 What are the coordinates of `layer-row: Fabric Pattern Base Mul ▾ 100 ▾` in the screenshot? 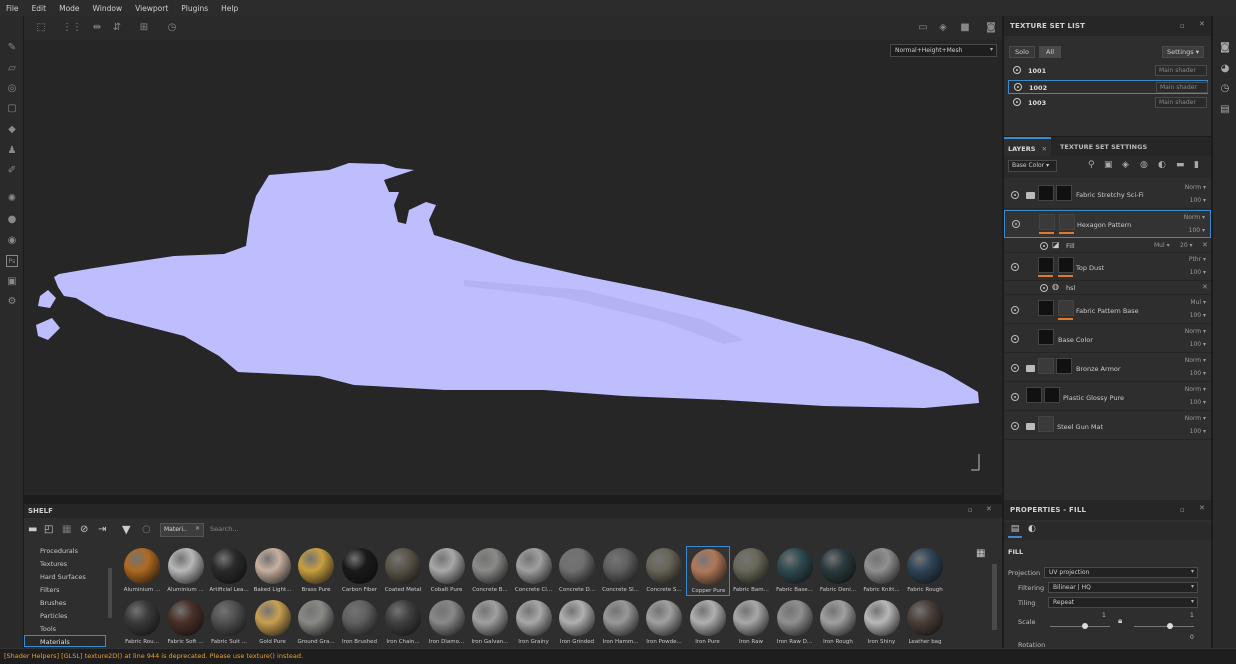 It's located at (1107, 310).